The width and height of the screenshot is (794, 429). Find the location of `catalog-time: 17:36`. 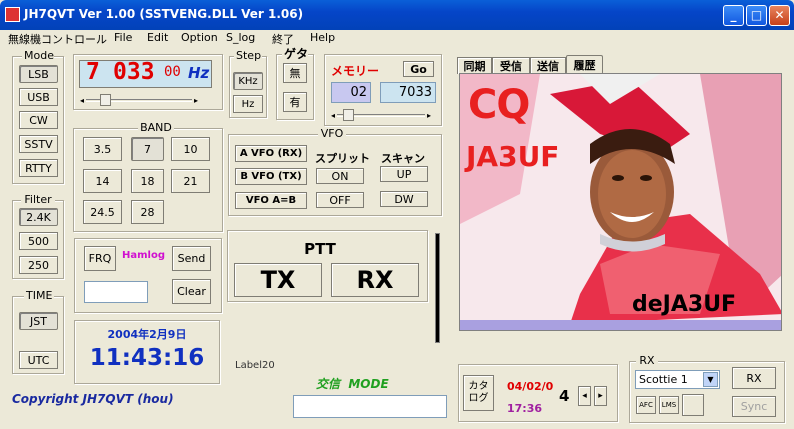

catalog-time: 17:36 is located at coordinates (525, 408).